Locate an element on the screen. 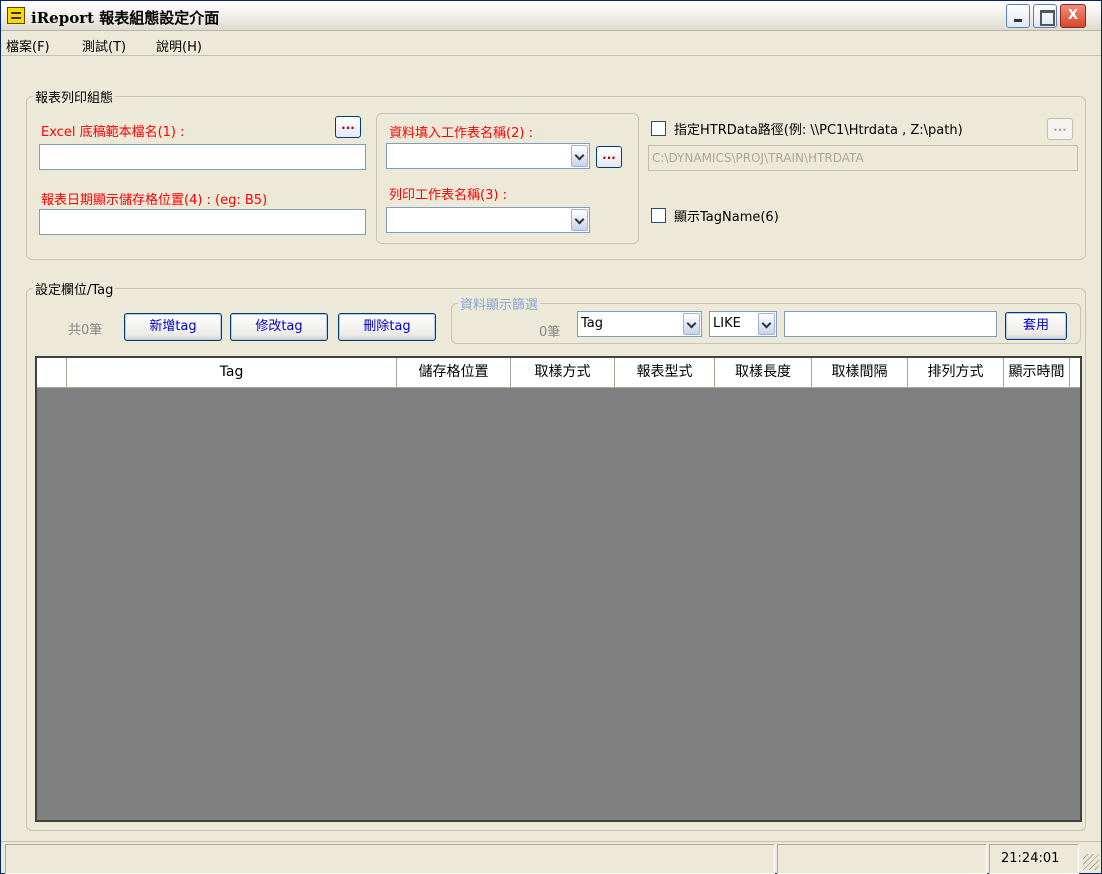 Image resolution: width=1102 pixels, height=874 pixels. show-tagname-checkbox is located at coordinates (658, 215).